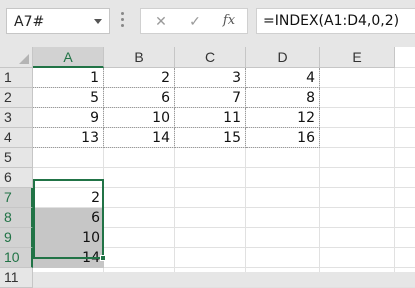 Image resolution: width=415 pixels, height=288 pixels. What do you see at coordinates (210, 98) in the screenshot?
I see `cell: 7` at bounding box center [210, 98].